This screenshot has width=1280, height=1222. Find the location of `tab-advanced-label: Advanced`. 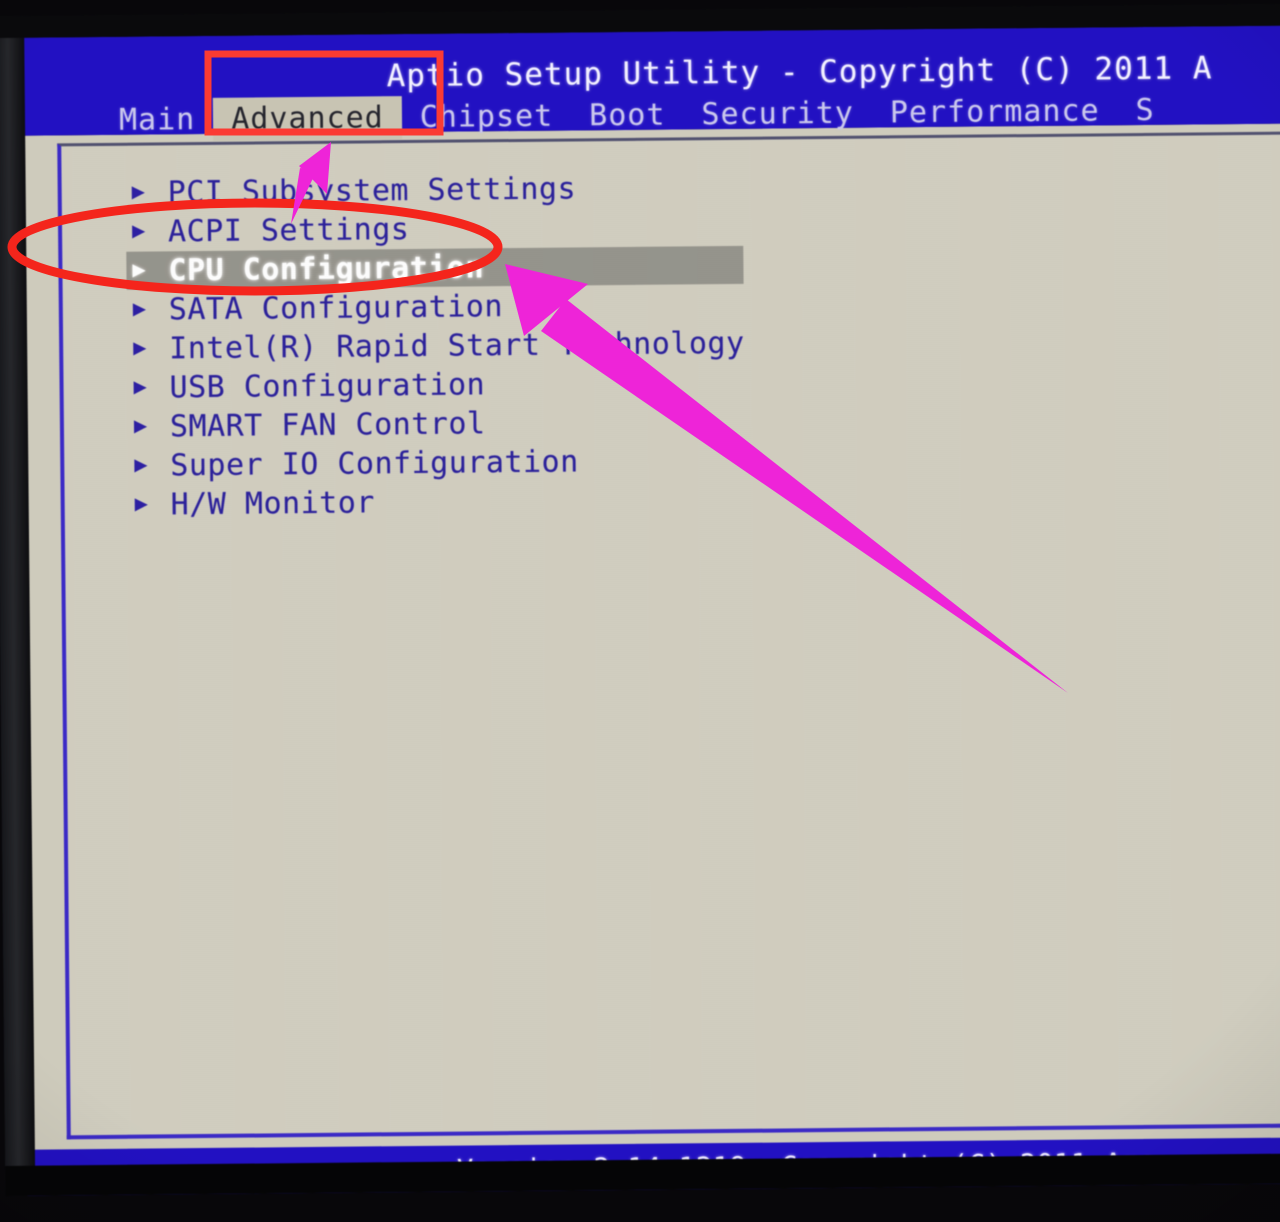

tab-advanced-label: Advanced is located at coordinates (307, 118).